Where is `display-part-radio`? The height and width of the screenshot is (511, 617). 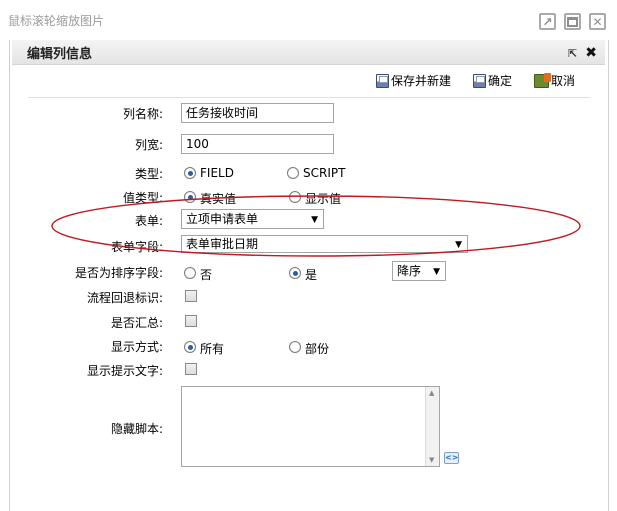 display-part-radio is located at coordinates (295, 347).